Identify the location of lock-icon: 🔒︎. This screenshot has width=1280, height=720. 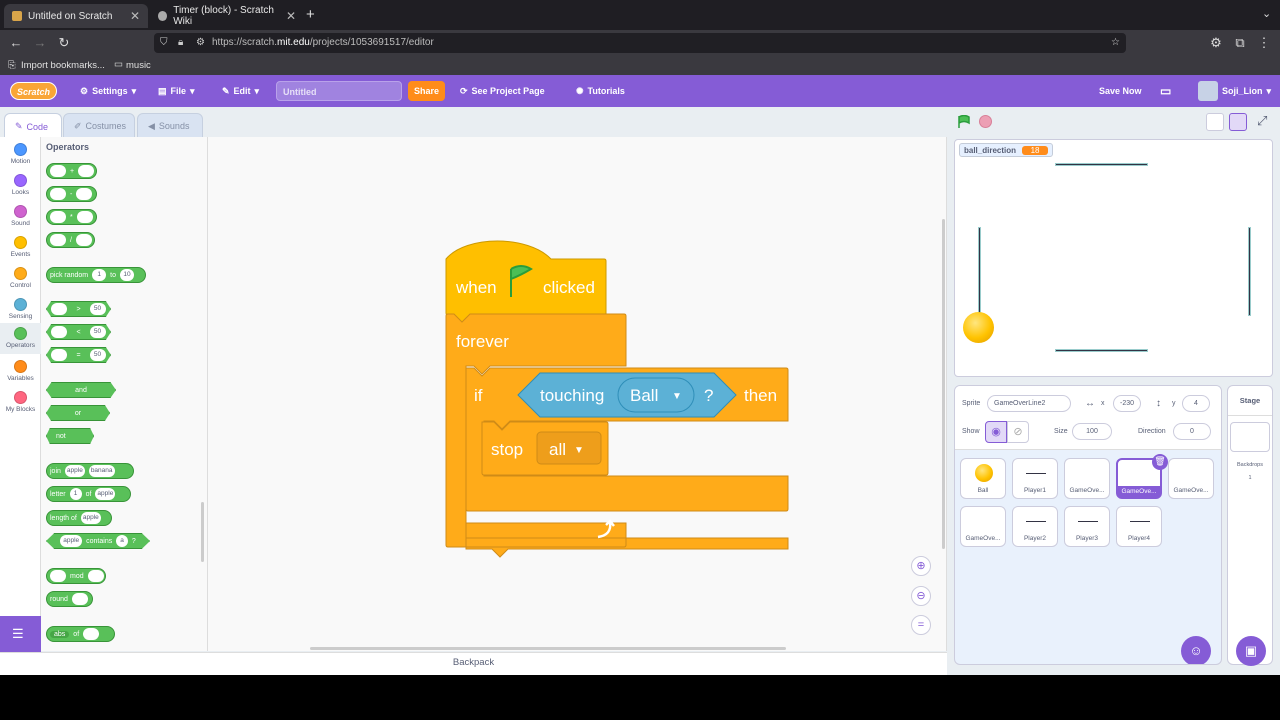
(180, 43).